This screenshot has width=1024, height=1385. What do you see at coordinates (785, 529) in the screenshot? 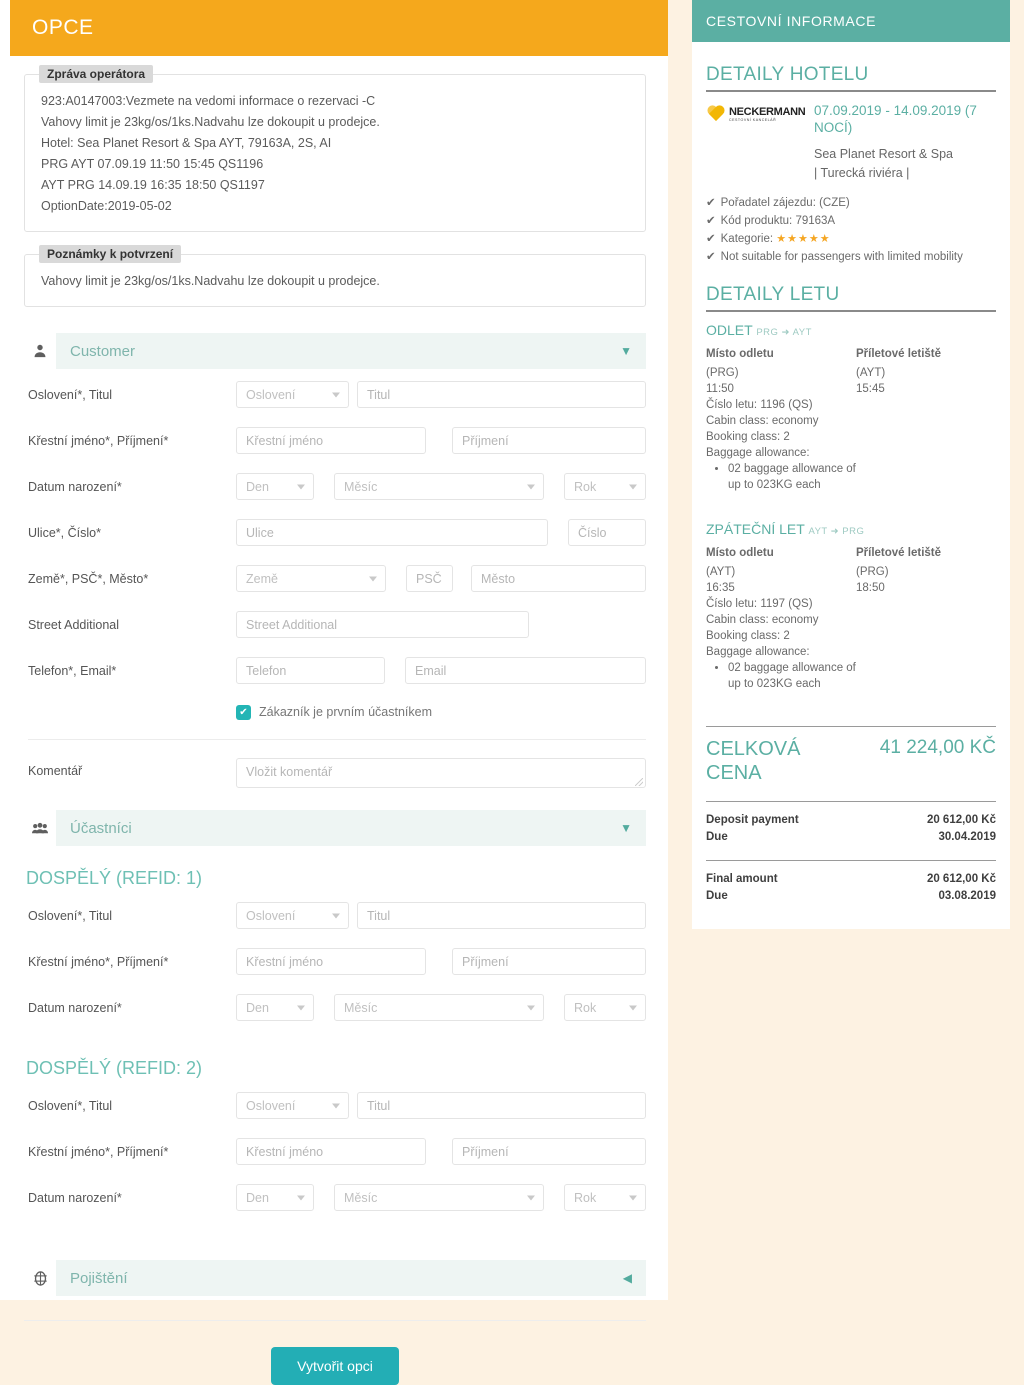
I see `flight-leg-title-return: ZPÁTEČNÍ LET AYT ➜ PRG` at bounding box center [785, 529].